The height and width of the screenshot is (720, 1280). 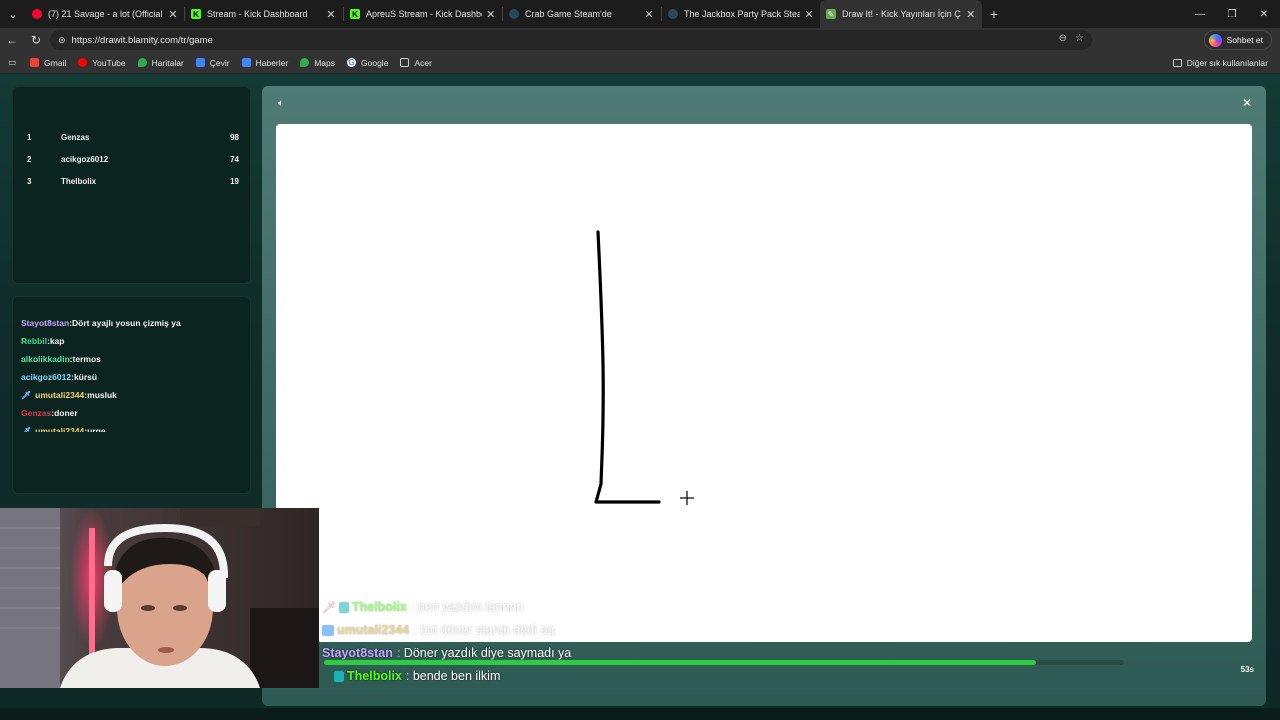 What do you see at coordinates (317, 63) in the screenshot?
I see `bookmark-maps: Maps` at bounding box center [317, 63].